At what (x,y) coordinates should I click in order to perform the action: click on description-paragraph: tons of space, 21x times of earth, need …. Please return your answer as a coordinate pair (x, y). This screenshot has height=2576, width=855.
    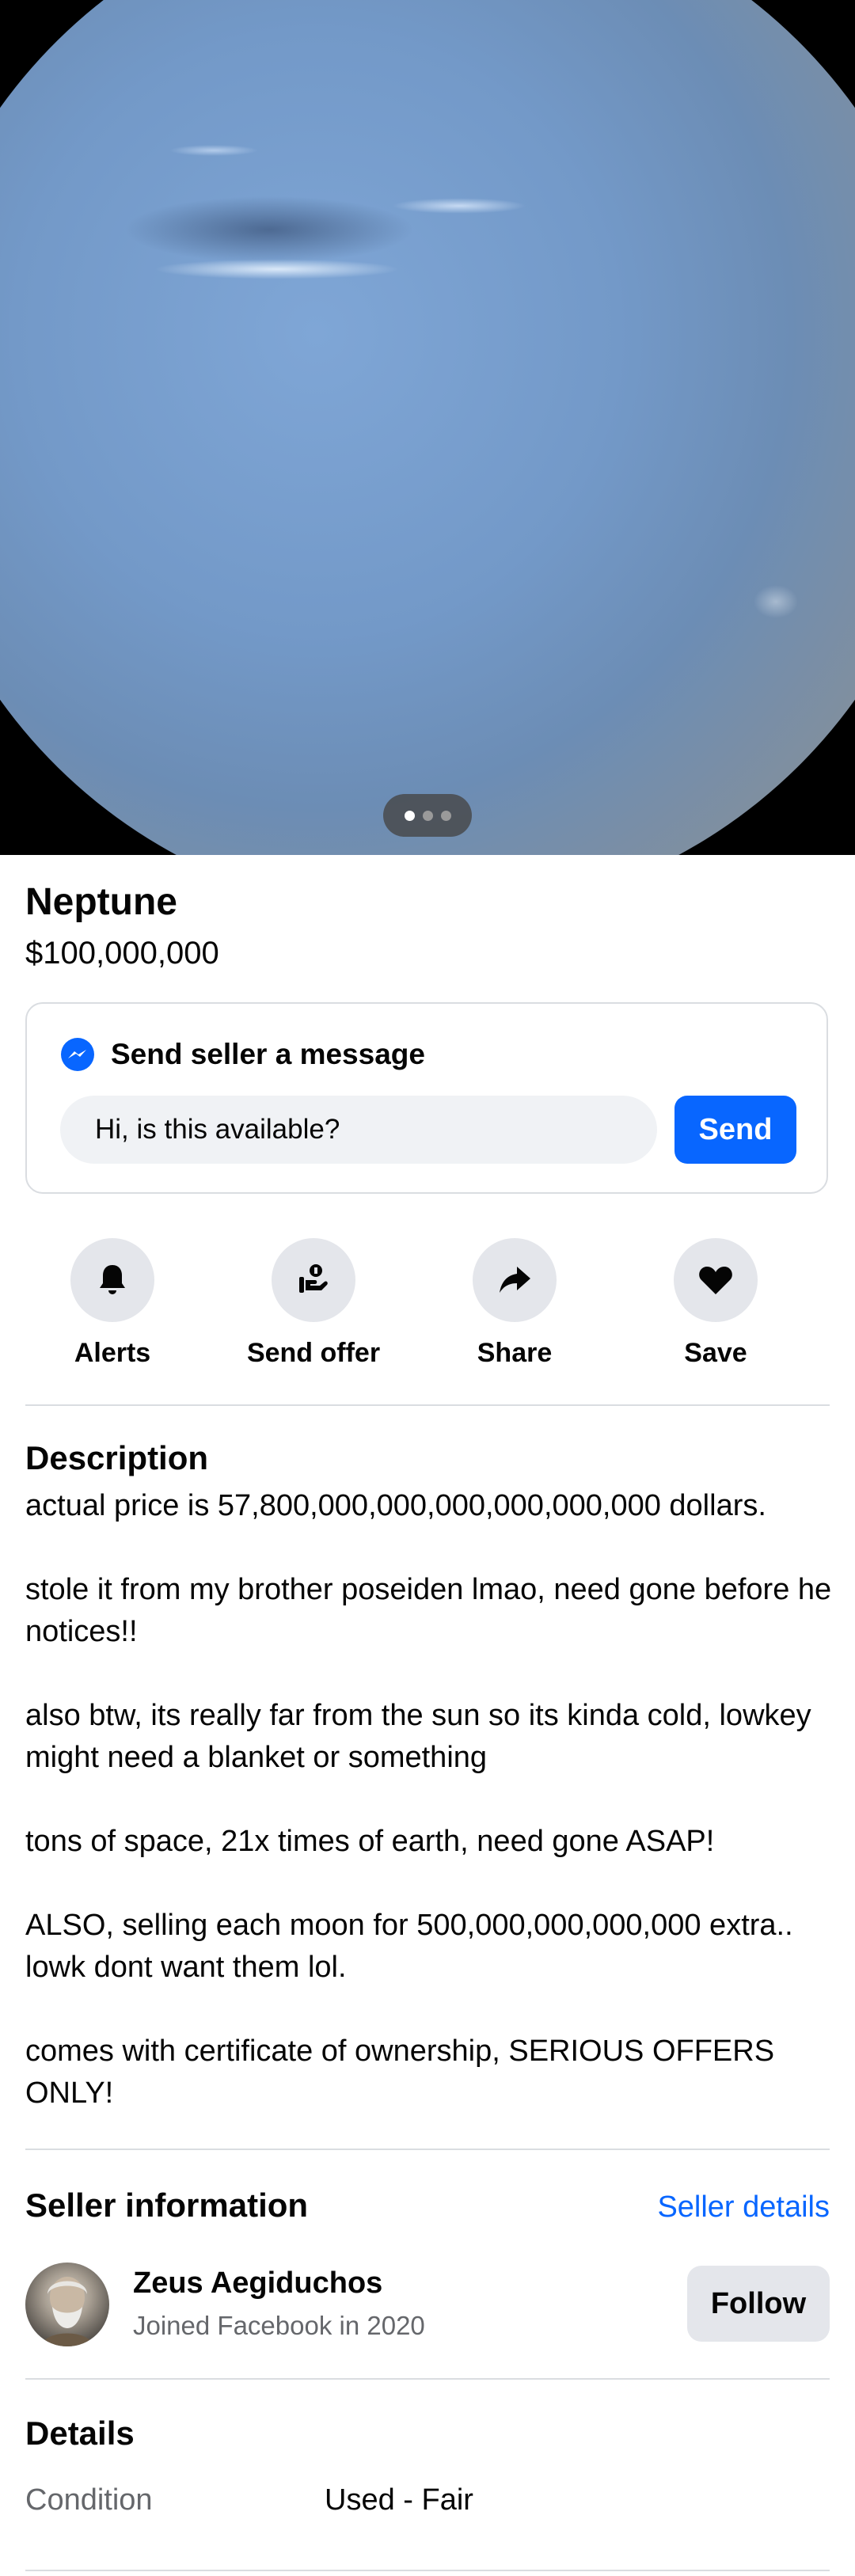
    Looking at the image, I should click on (370, 1841).